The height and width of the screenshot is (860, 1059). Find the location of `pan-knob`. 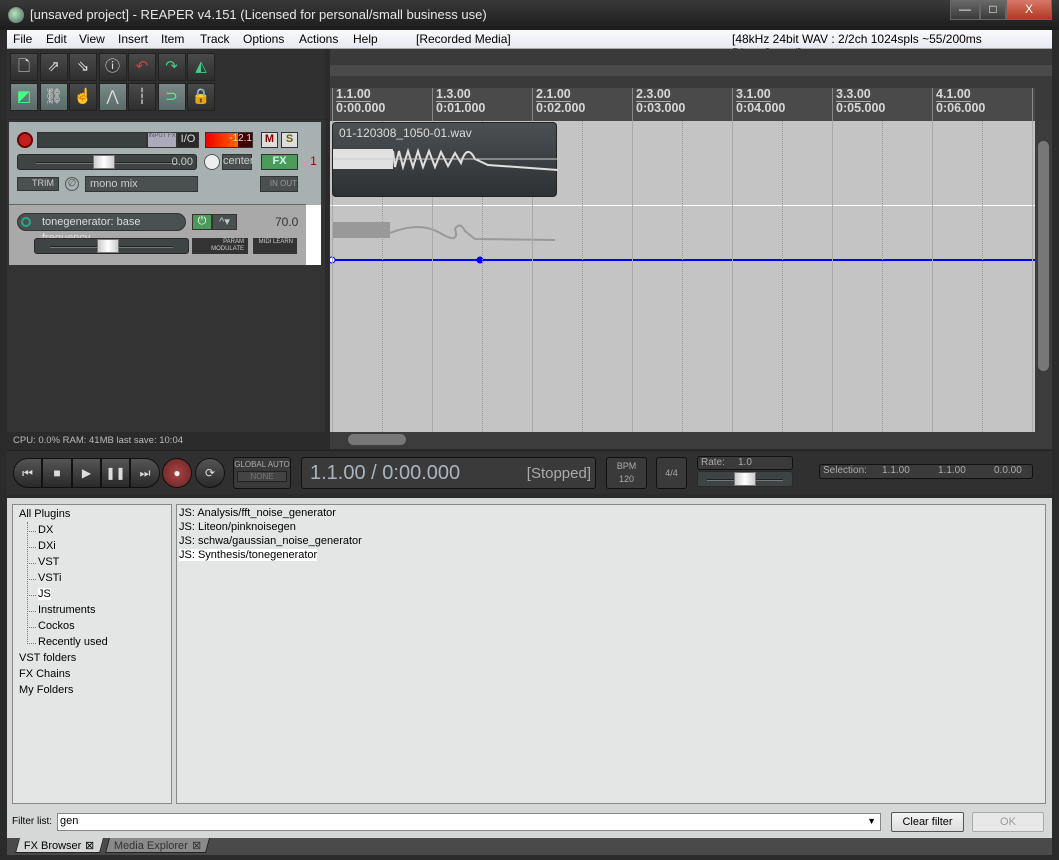

pan-knob is located at coordinates (212, 162).